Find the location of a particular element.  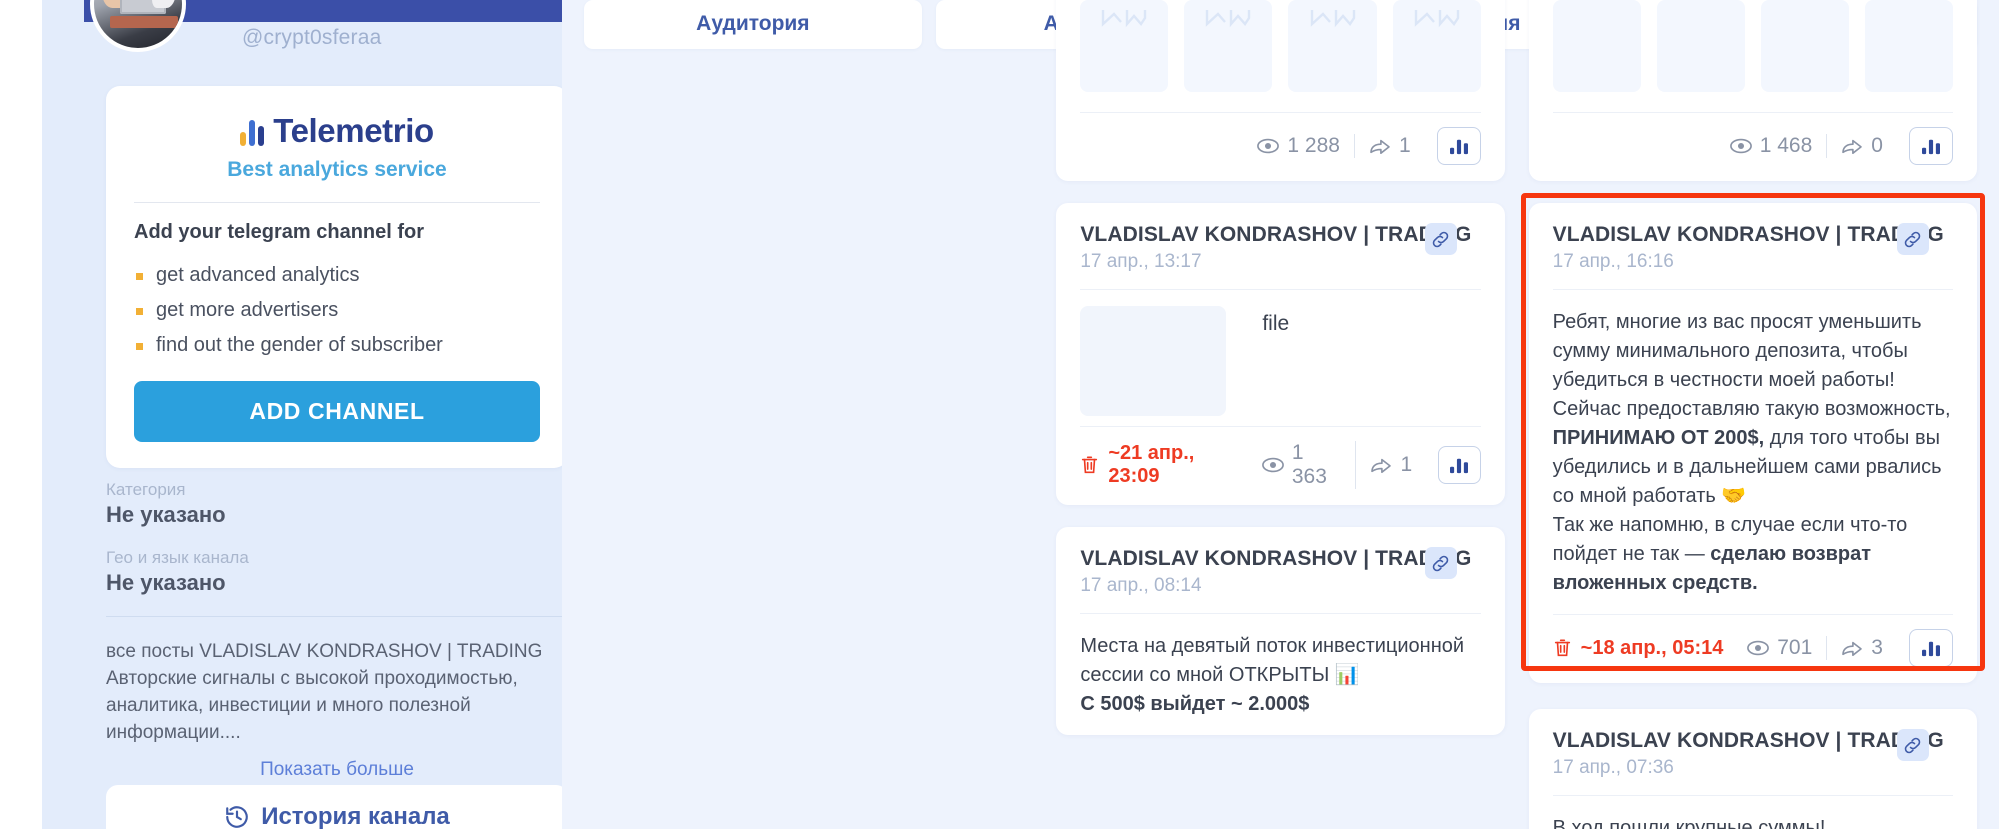

meta-value-category: Не указано is located at coordinates (166, 514).